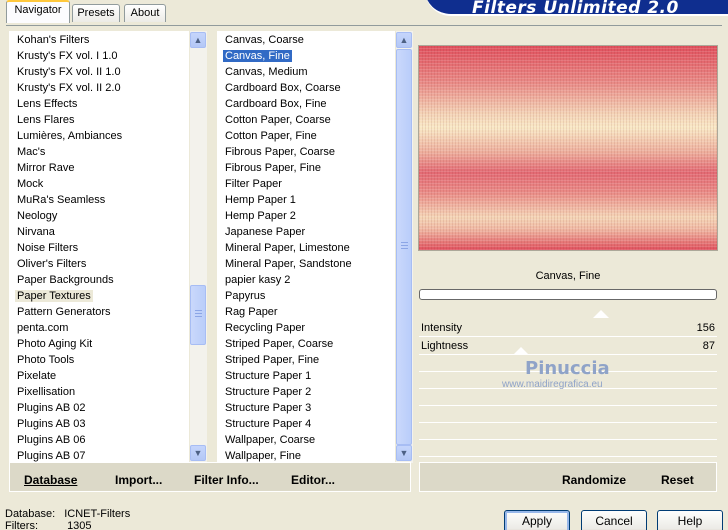 The image size is (728, 530). I want to click on list-item: Structure Paper 3, so click(267, 408).